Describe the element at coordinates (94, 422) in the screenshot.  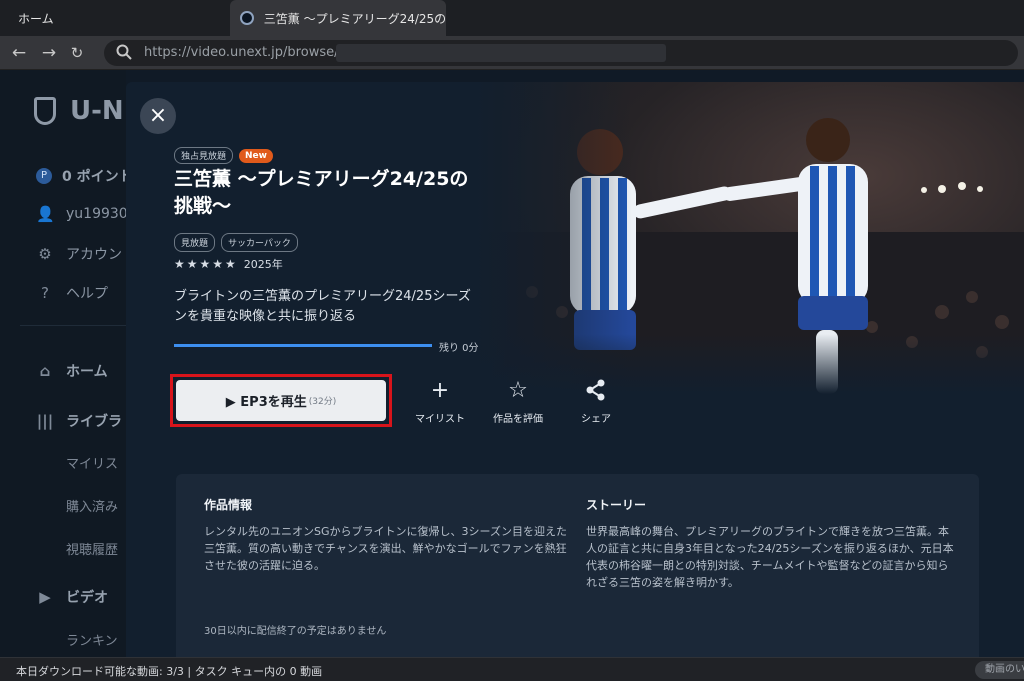
I see `library-label: ライブラ` at that location.